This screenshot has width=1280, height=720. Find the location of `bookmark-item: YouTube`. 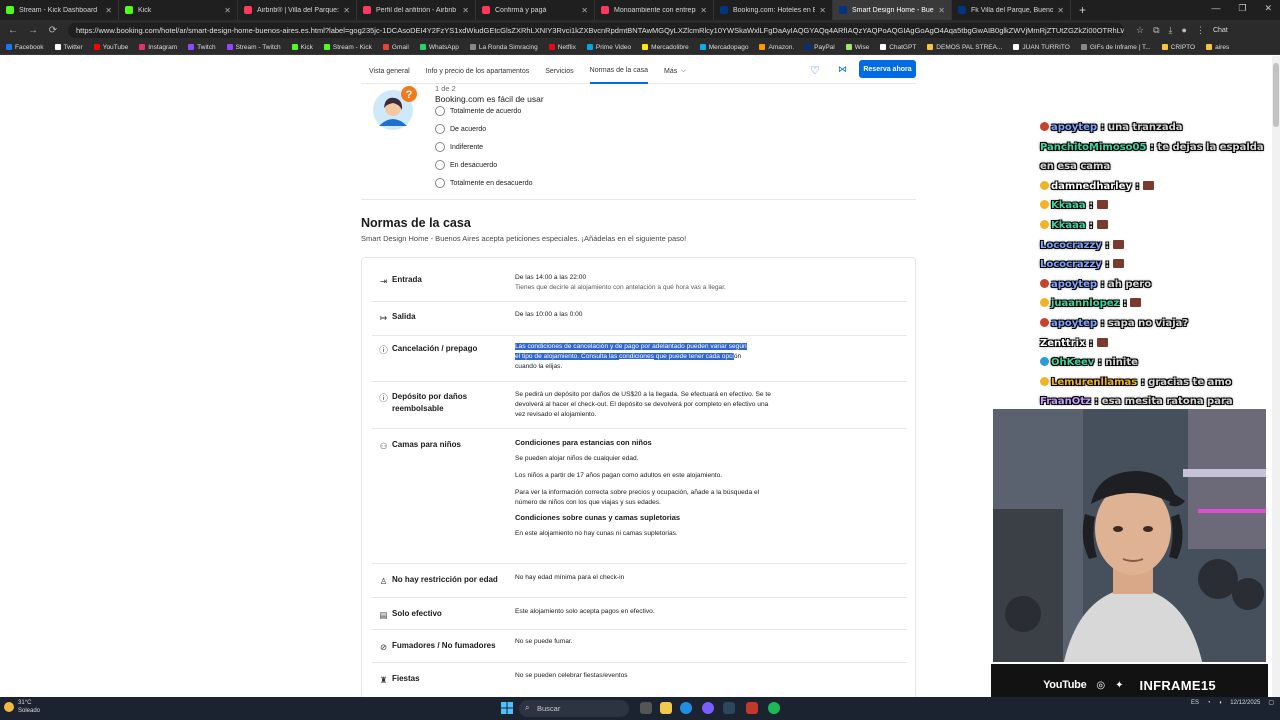

bookmark-item: YouTube is located at coordinates (110, 47).